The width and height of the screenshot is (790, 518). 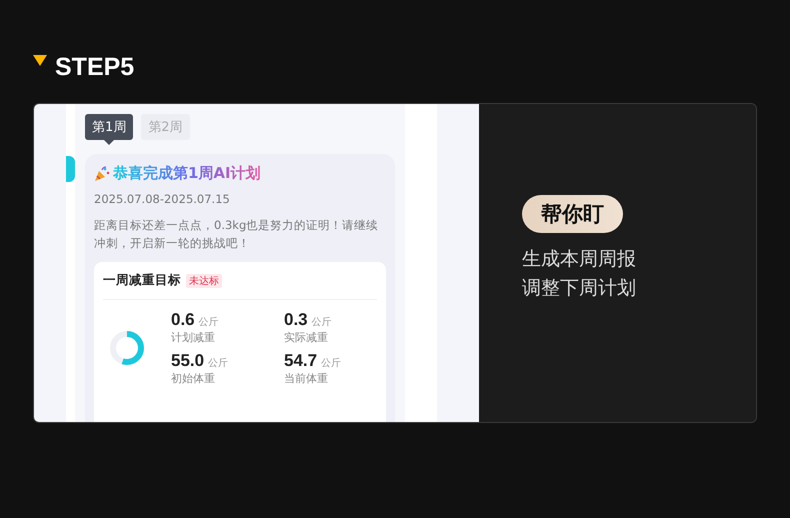 I want to click on stat-label: 初始体重, so click(x=193, y=378).